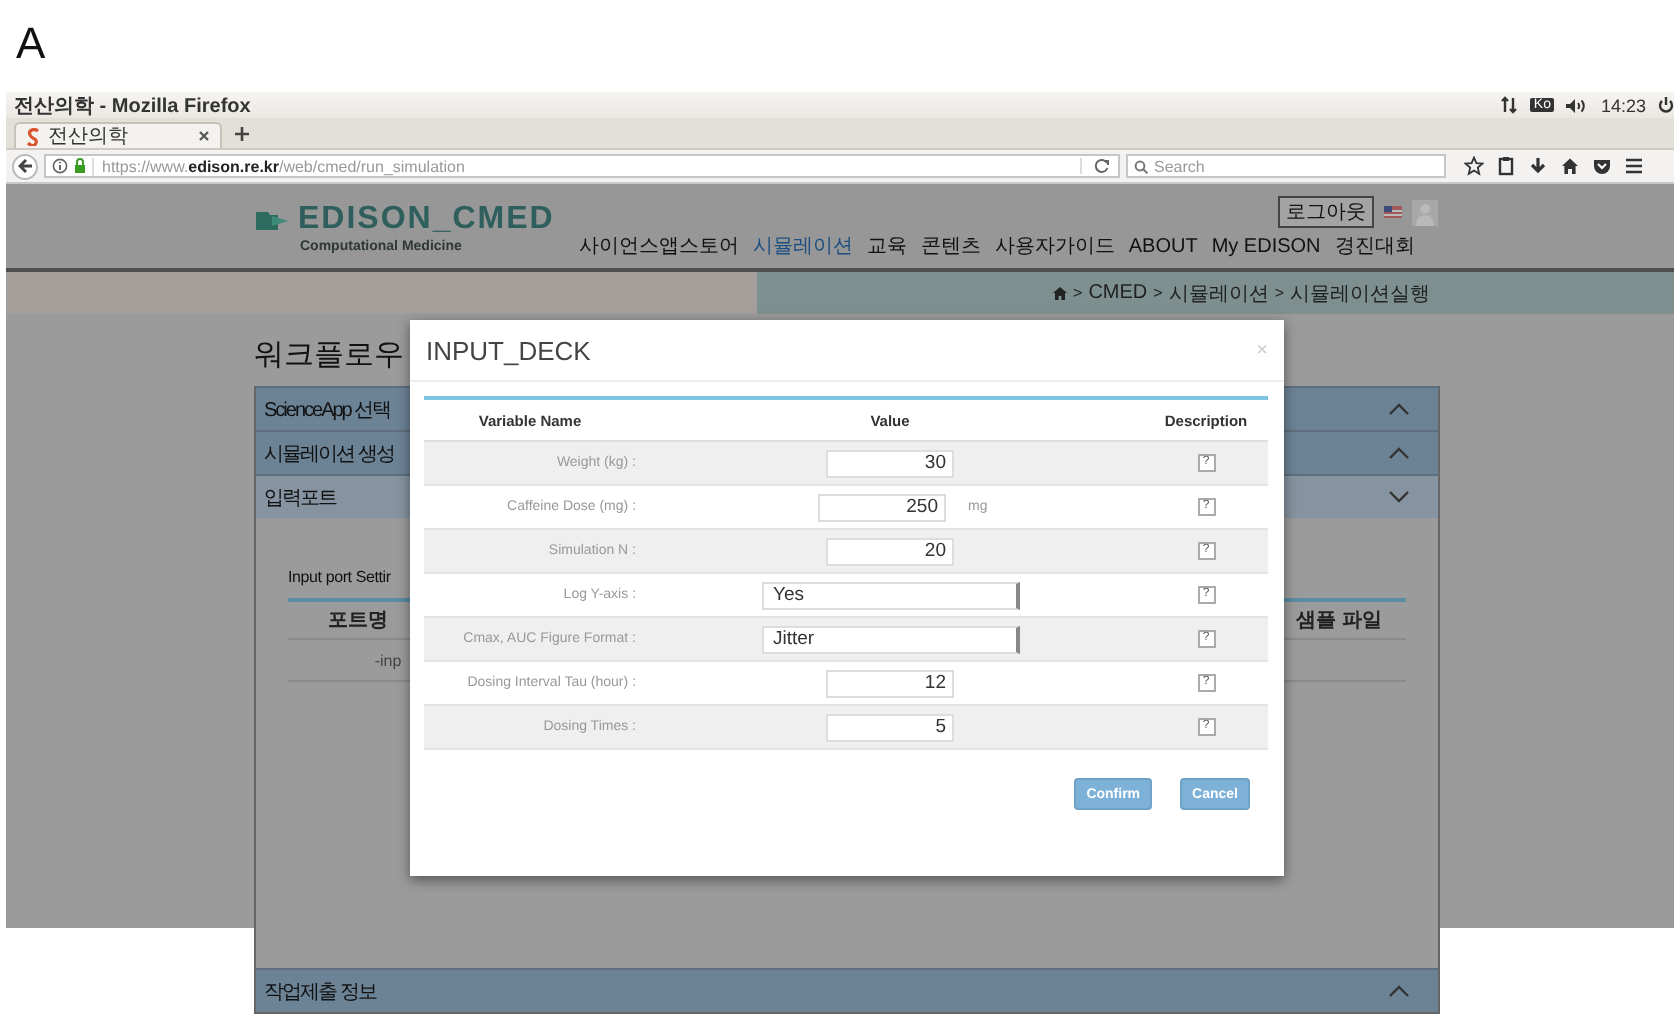 This screenshot has height=1016, width=1674. Describe the element at coordinates (242, 134) in the screenshot. I see `new-tab-icon` at that location.